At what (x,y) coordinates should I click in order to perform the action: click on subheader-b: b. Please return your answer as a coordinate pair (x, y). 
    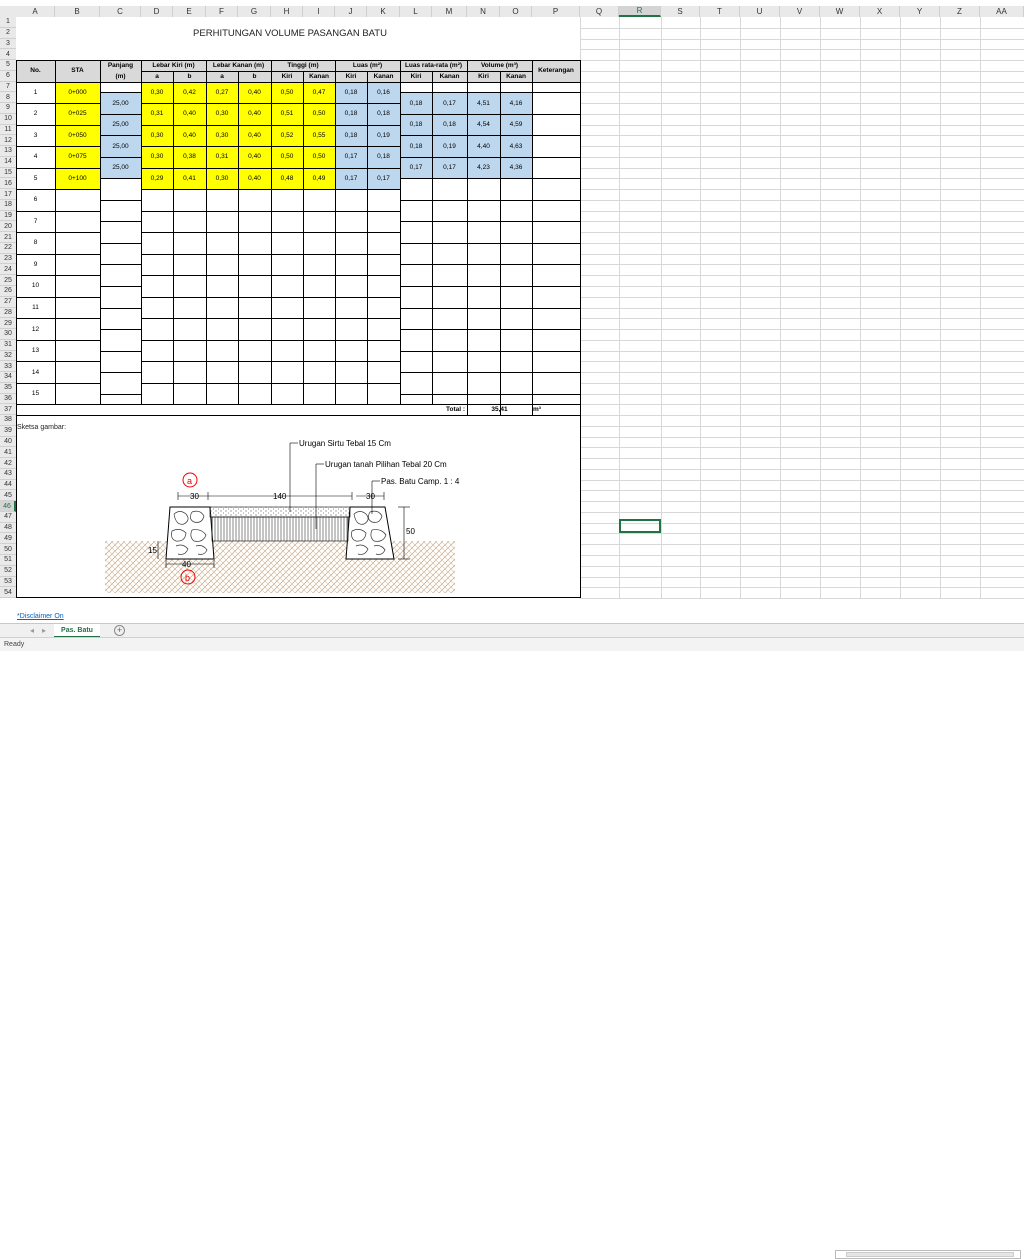
    Looking at the image, I should click on (189, 76).